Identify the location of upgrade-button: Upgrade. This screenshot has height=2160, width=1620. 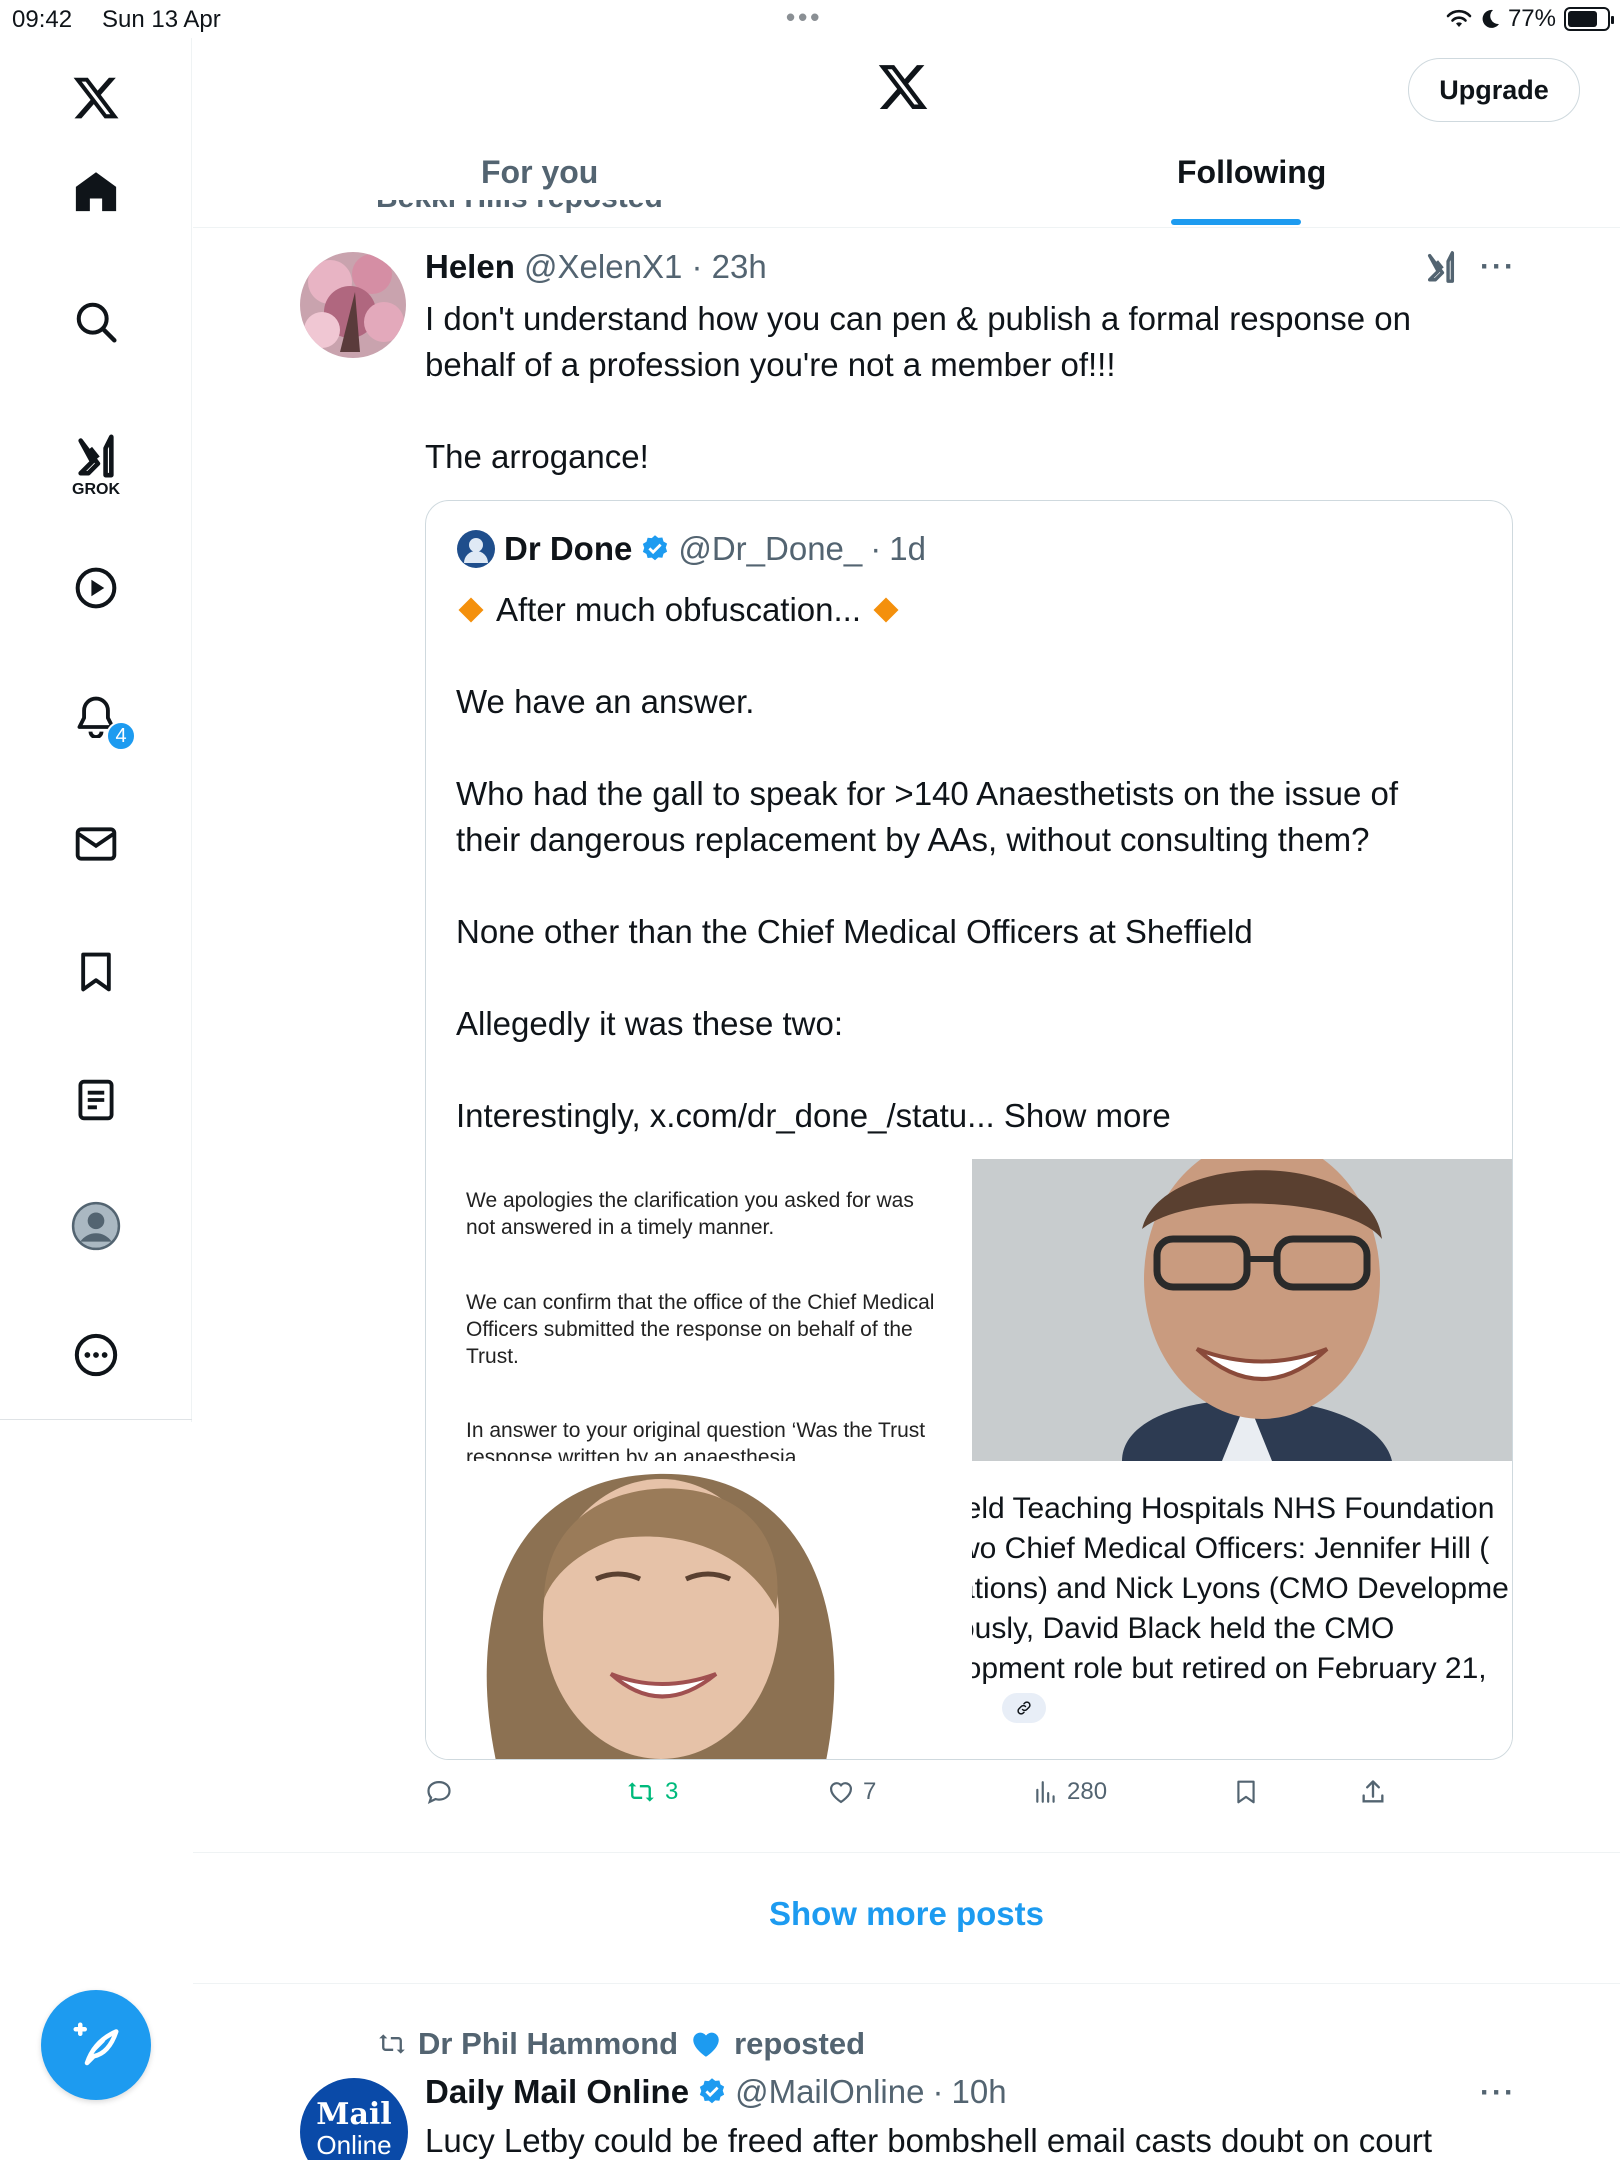
(1494, 90).